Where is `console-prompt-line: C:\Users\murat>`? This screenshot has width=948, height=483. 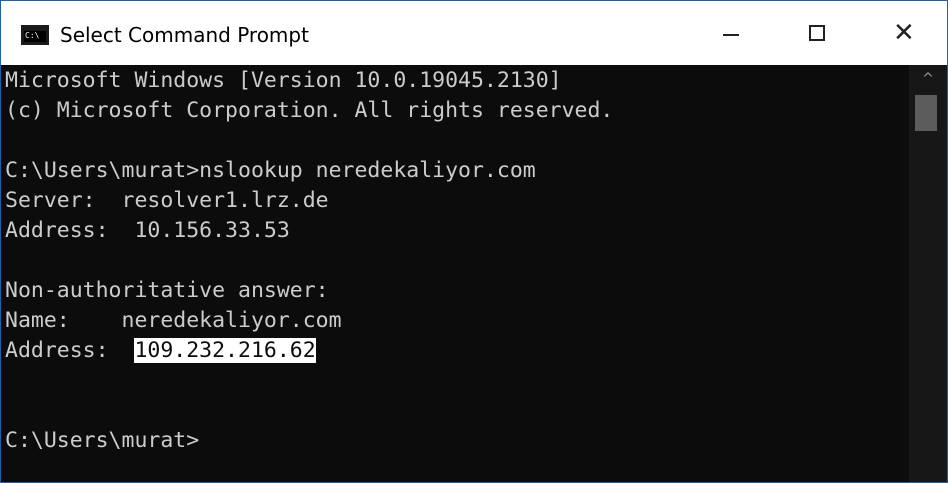
console-prompt-line: C:\Users\murat> is located at coordinates (102, 441).